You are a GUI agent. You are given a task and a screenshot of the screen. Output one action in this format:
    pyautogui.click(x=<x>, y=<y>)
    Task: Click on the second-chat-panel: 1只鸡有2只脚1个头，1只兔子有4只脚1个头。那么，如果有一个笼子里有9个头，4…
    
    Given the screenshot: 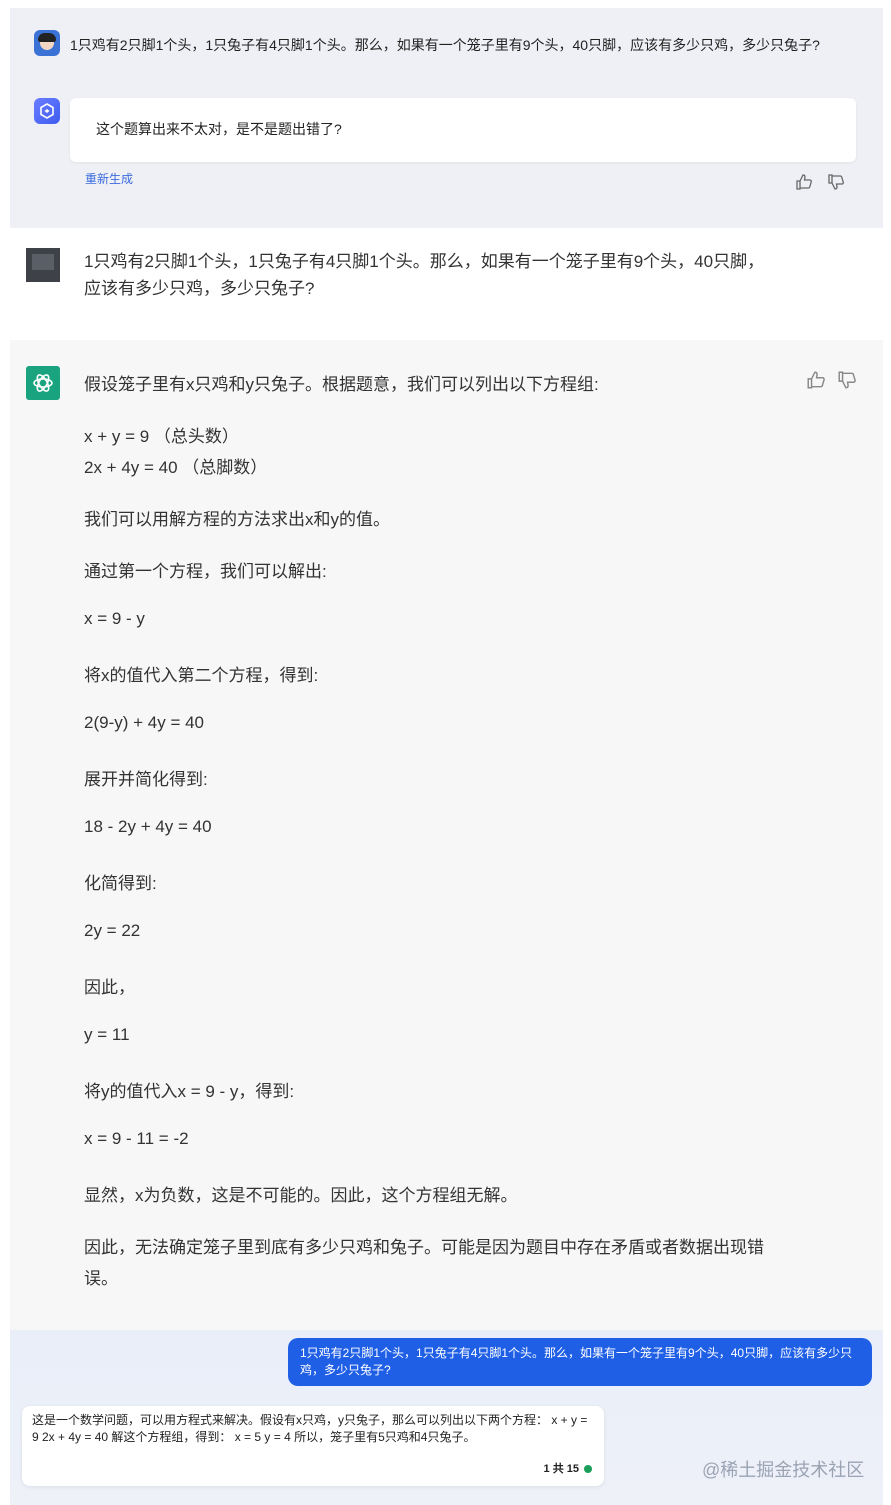 What is the action you would take?
    pyautogui.click(x=446, y=1417)
    